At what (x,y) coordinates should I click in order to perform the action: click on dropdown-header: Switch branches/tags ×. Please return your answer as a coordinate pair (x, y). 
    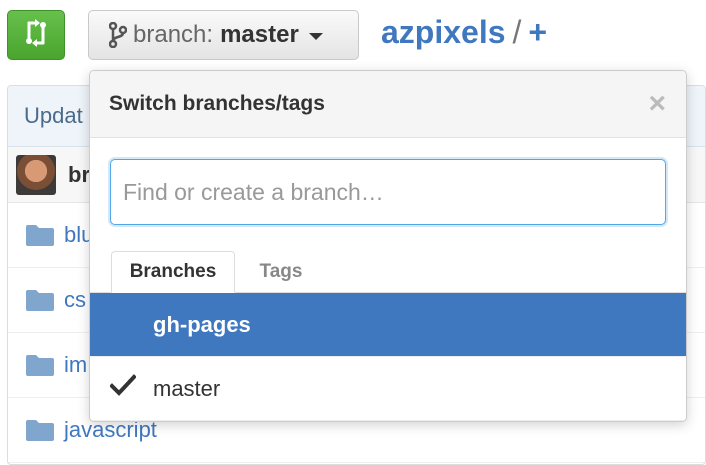
    Looking at the image, I should click on (388, 104).